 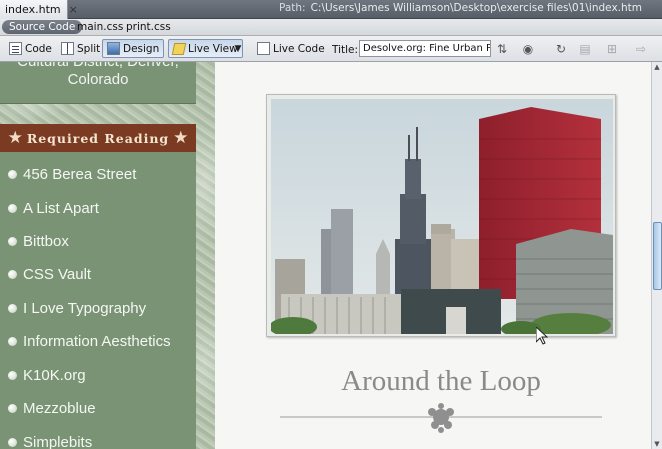 What do you see at coordinates (657, 67) in the screenshot?
I see `scroll-up-icon: ▲` at bounding box center [657, 67].